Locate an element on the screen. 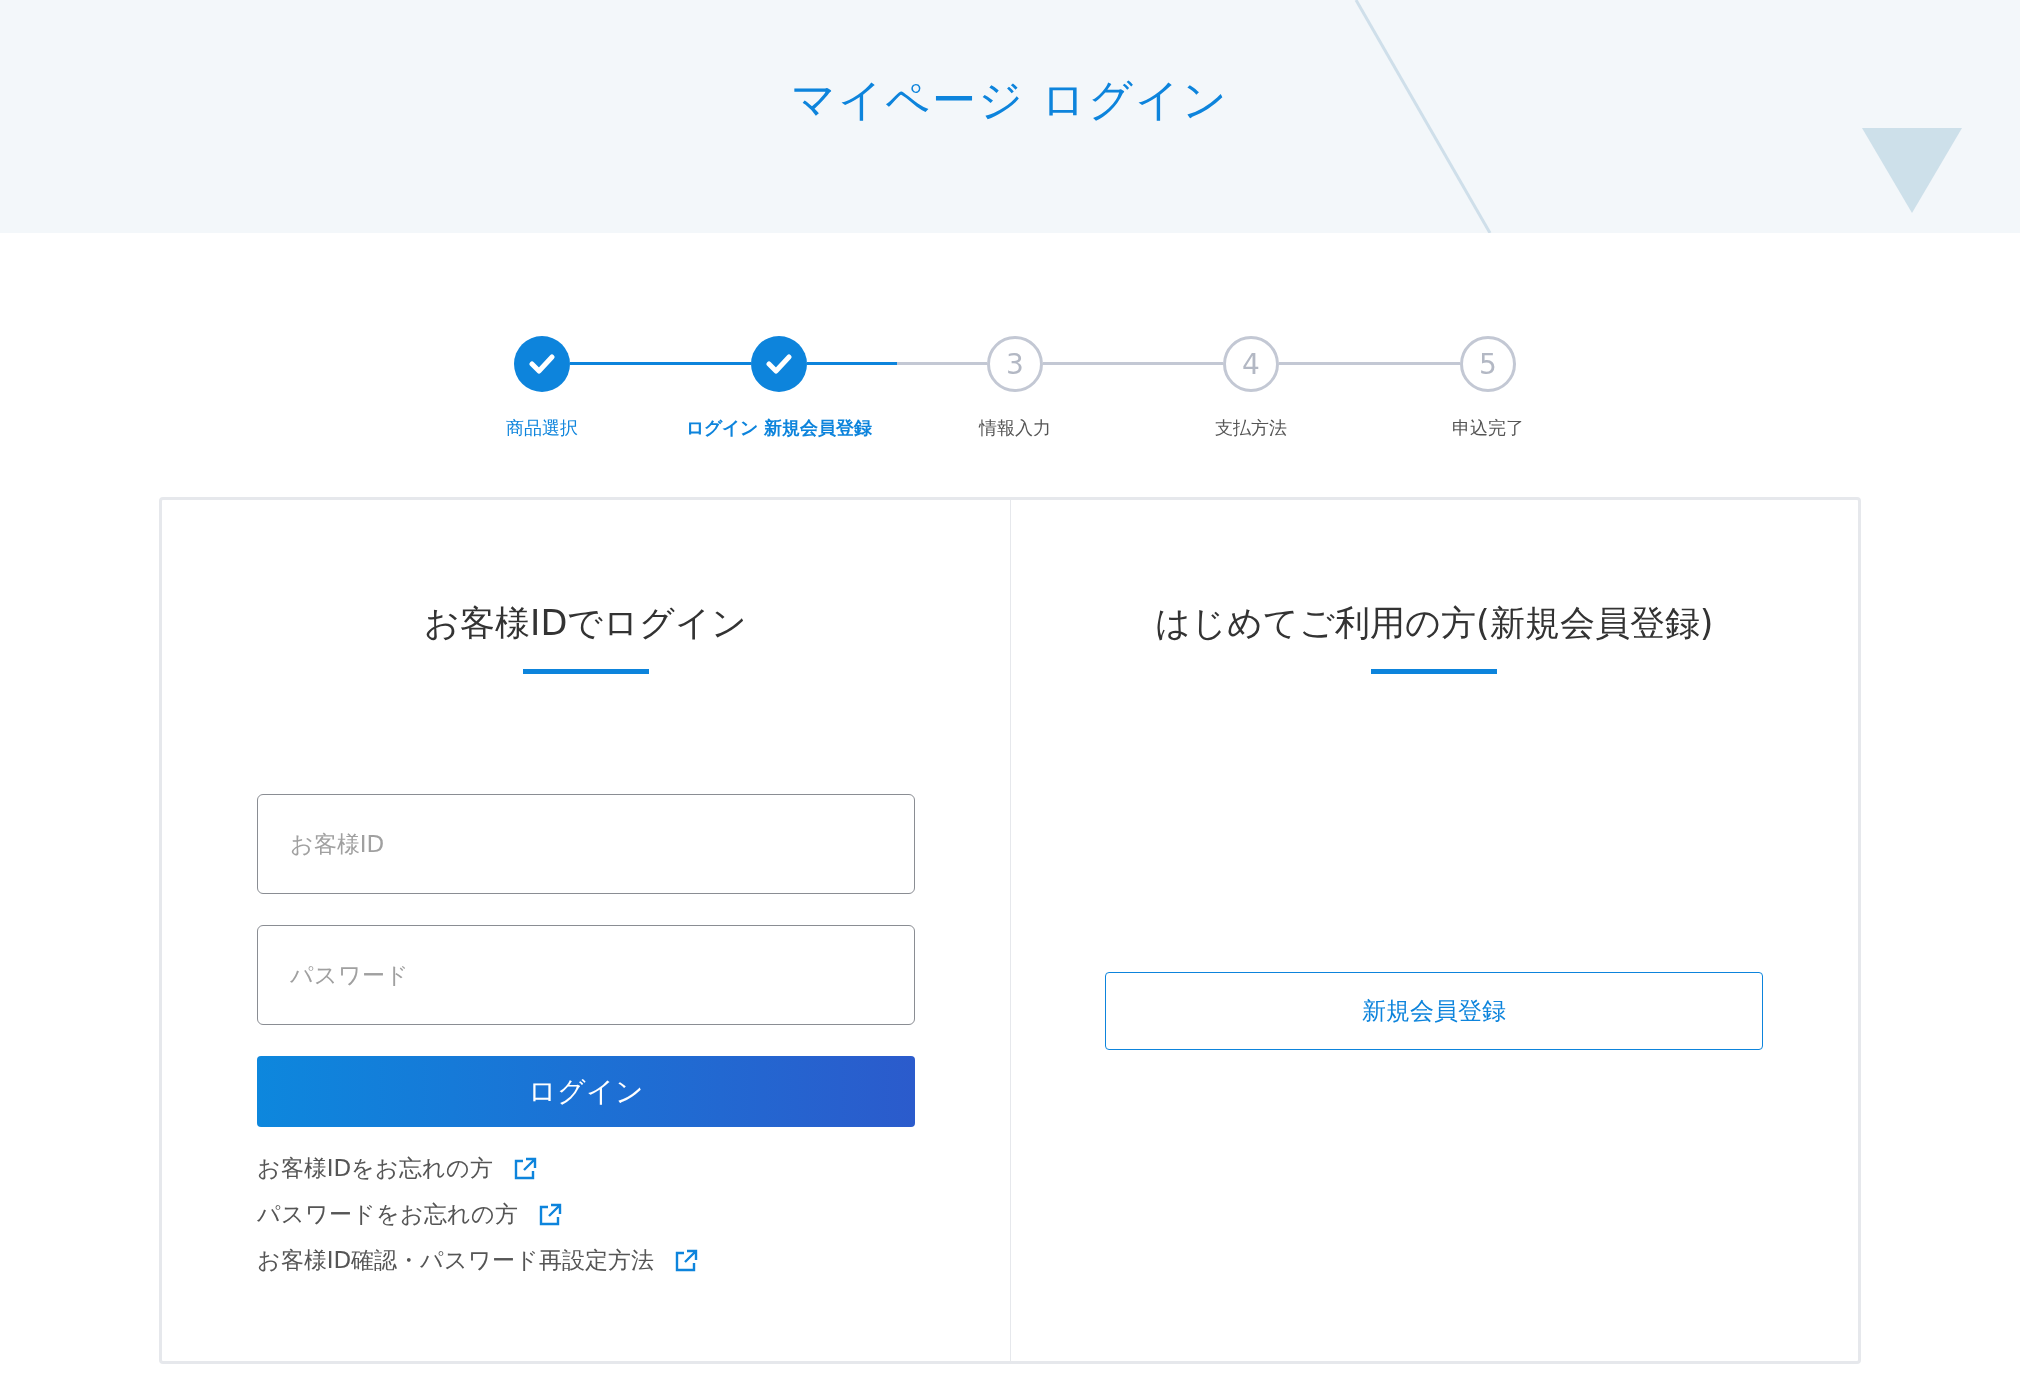 The width and height of the screenshot is (2020, 1390). register-button: 新規会員登録 is located at coordinates (1434, 1011).